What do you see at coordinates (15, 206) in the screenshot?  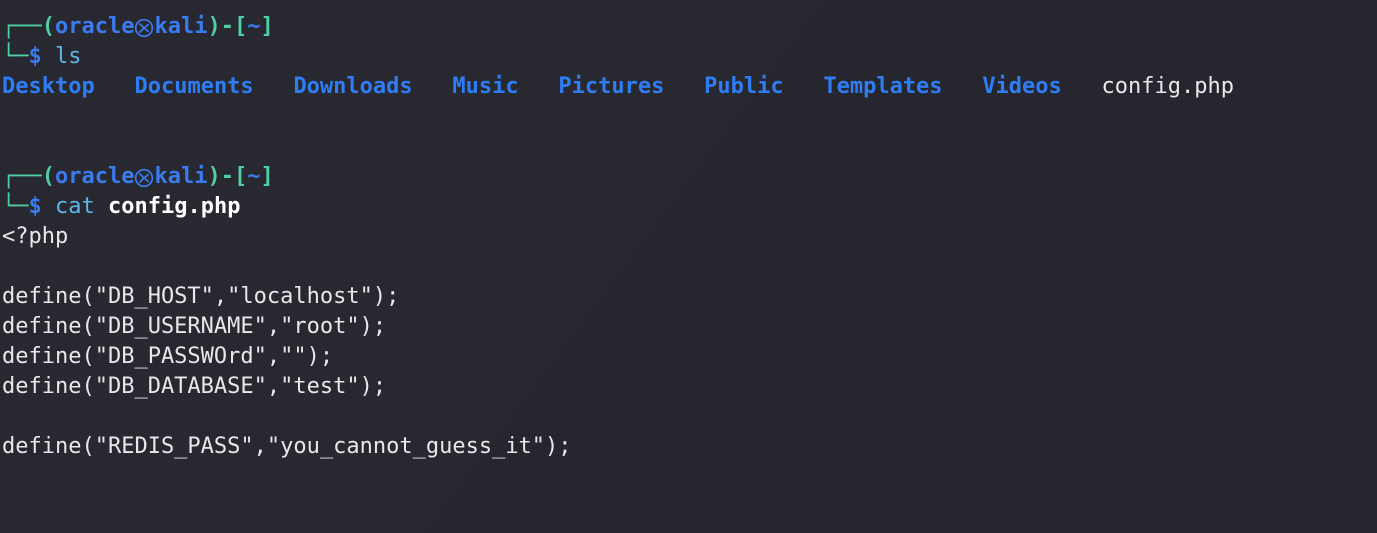 I see `box-drawing-bottom-icon-2: └─` at bounding box center [15, 206].